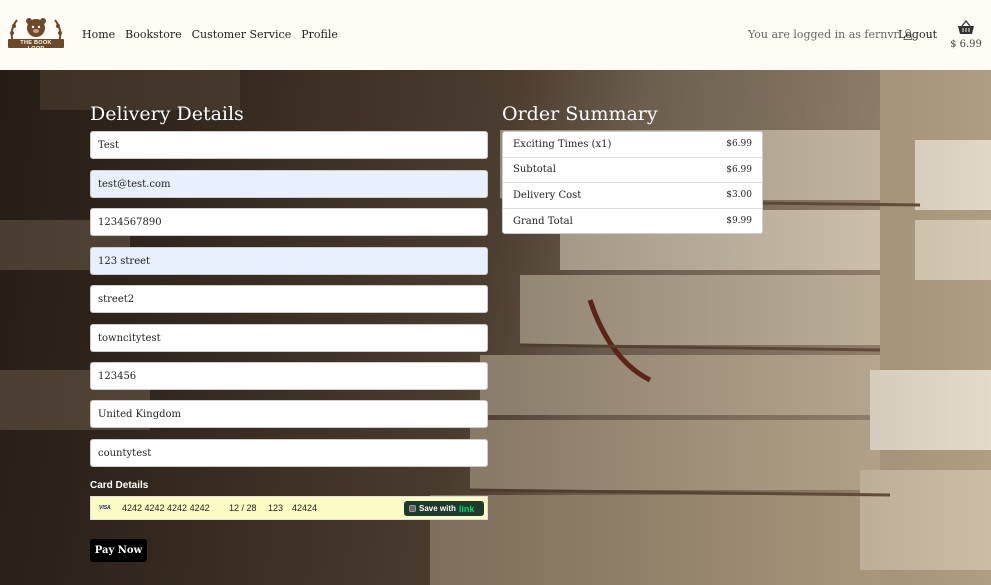 This screenshot has width=991, height=585. What do you see at coordinates (580, 114) in the screenshot?
I see `order-summary-heading: Order Summary` at bounding box center [580, 114].